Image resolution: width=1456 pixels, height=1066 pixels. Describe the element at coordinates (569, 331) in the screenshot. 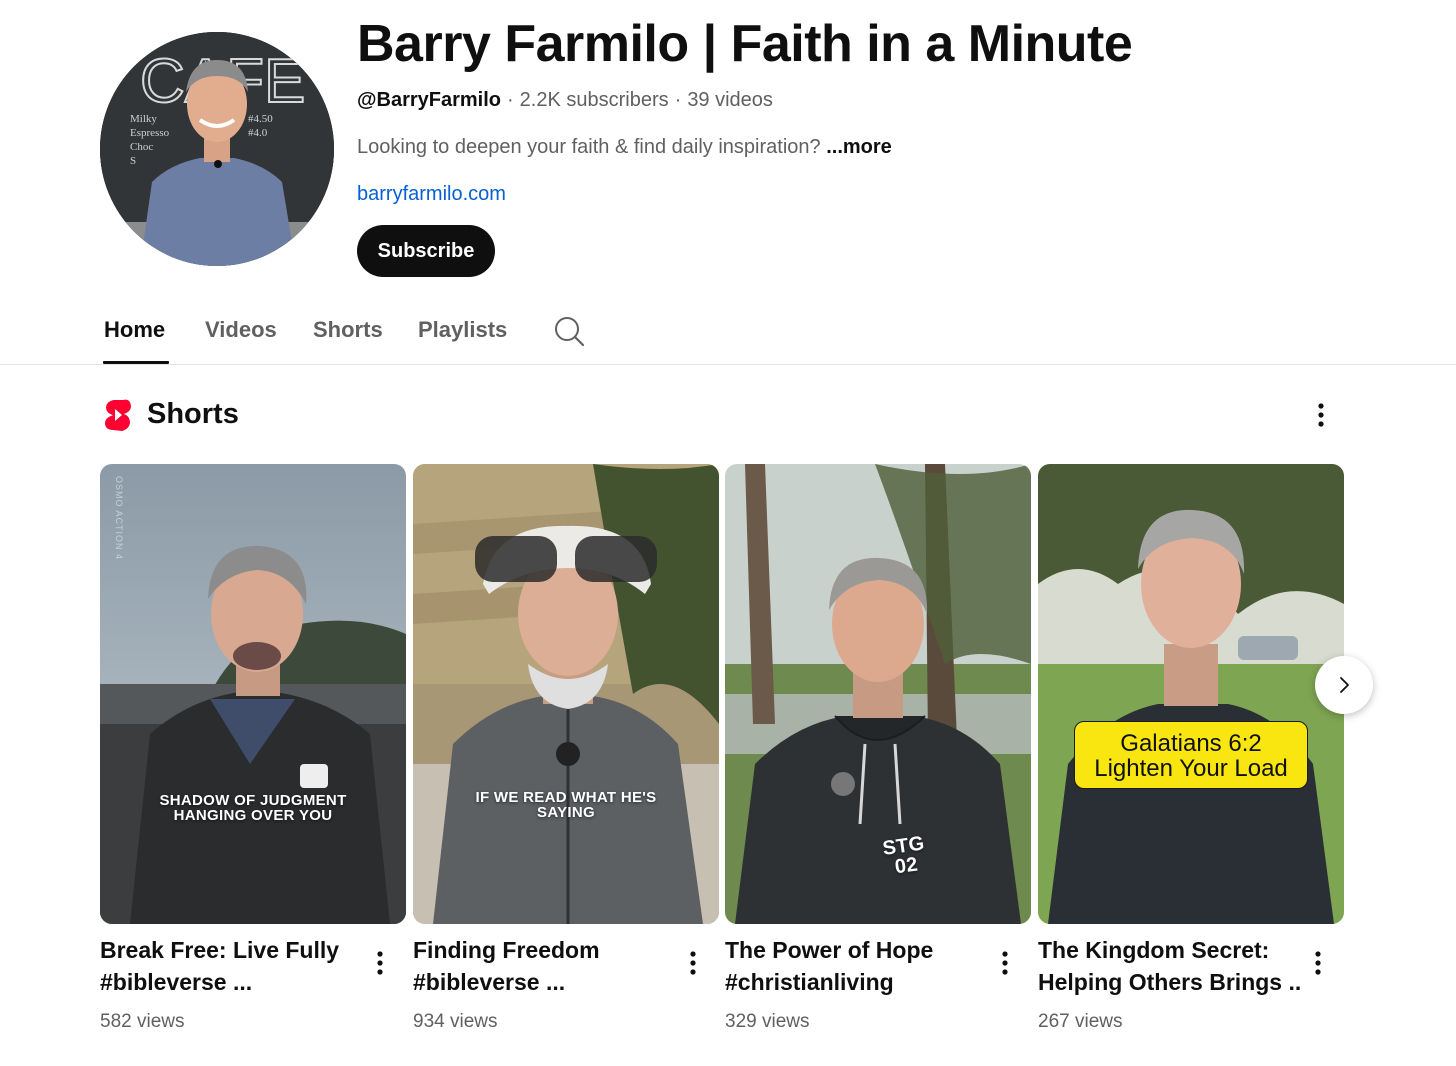

I see `search-icon` at that location.